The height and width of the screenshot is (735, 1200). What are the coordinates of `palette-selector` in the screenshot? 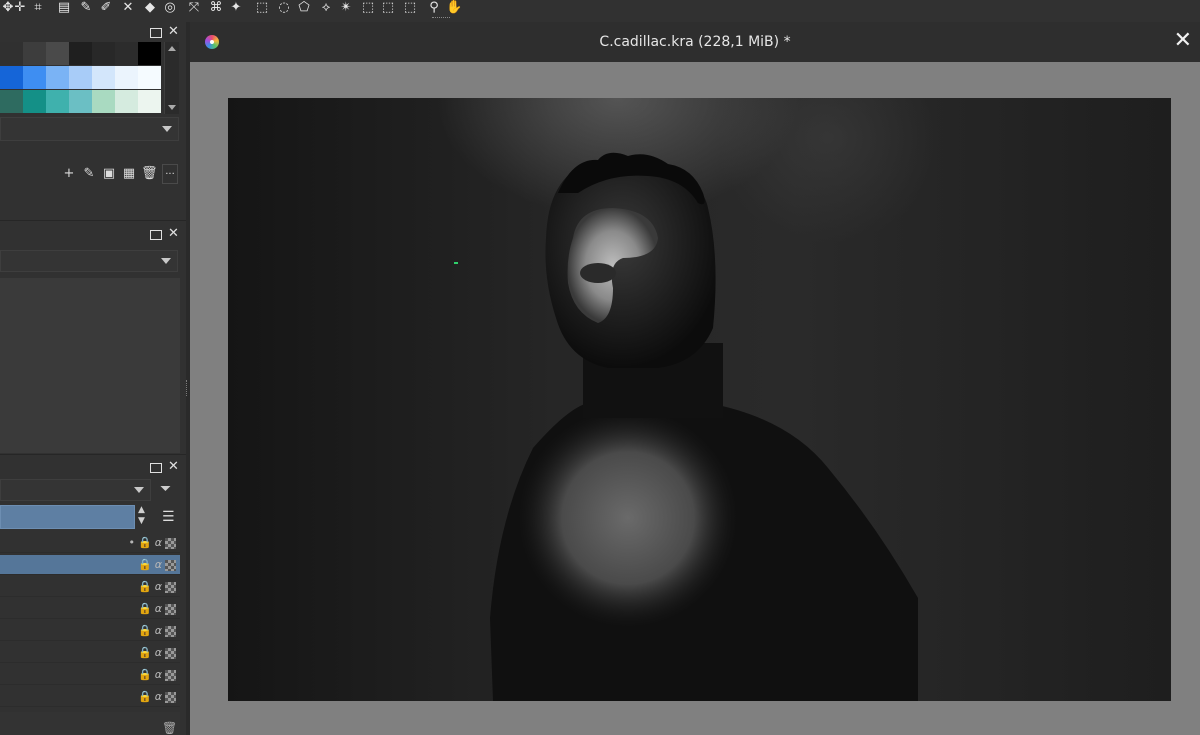 It's located at (89, 129).